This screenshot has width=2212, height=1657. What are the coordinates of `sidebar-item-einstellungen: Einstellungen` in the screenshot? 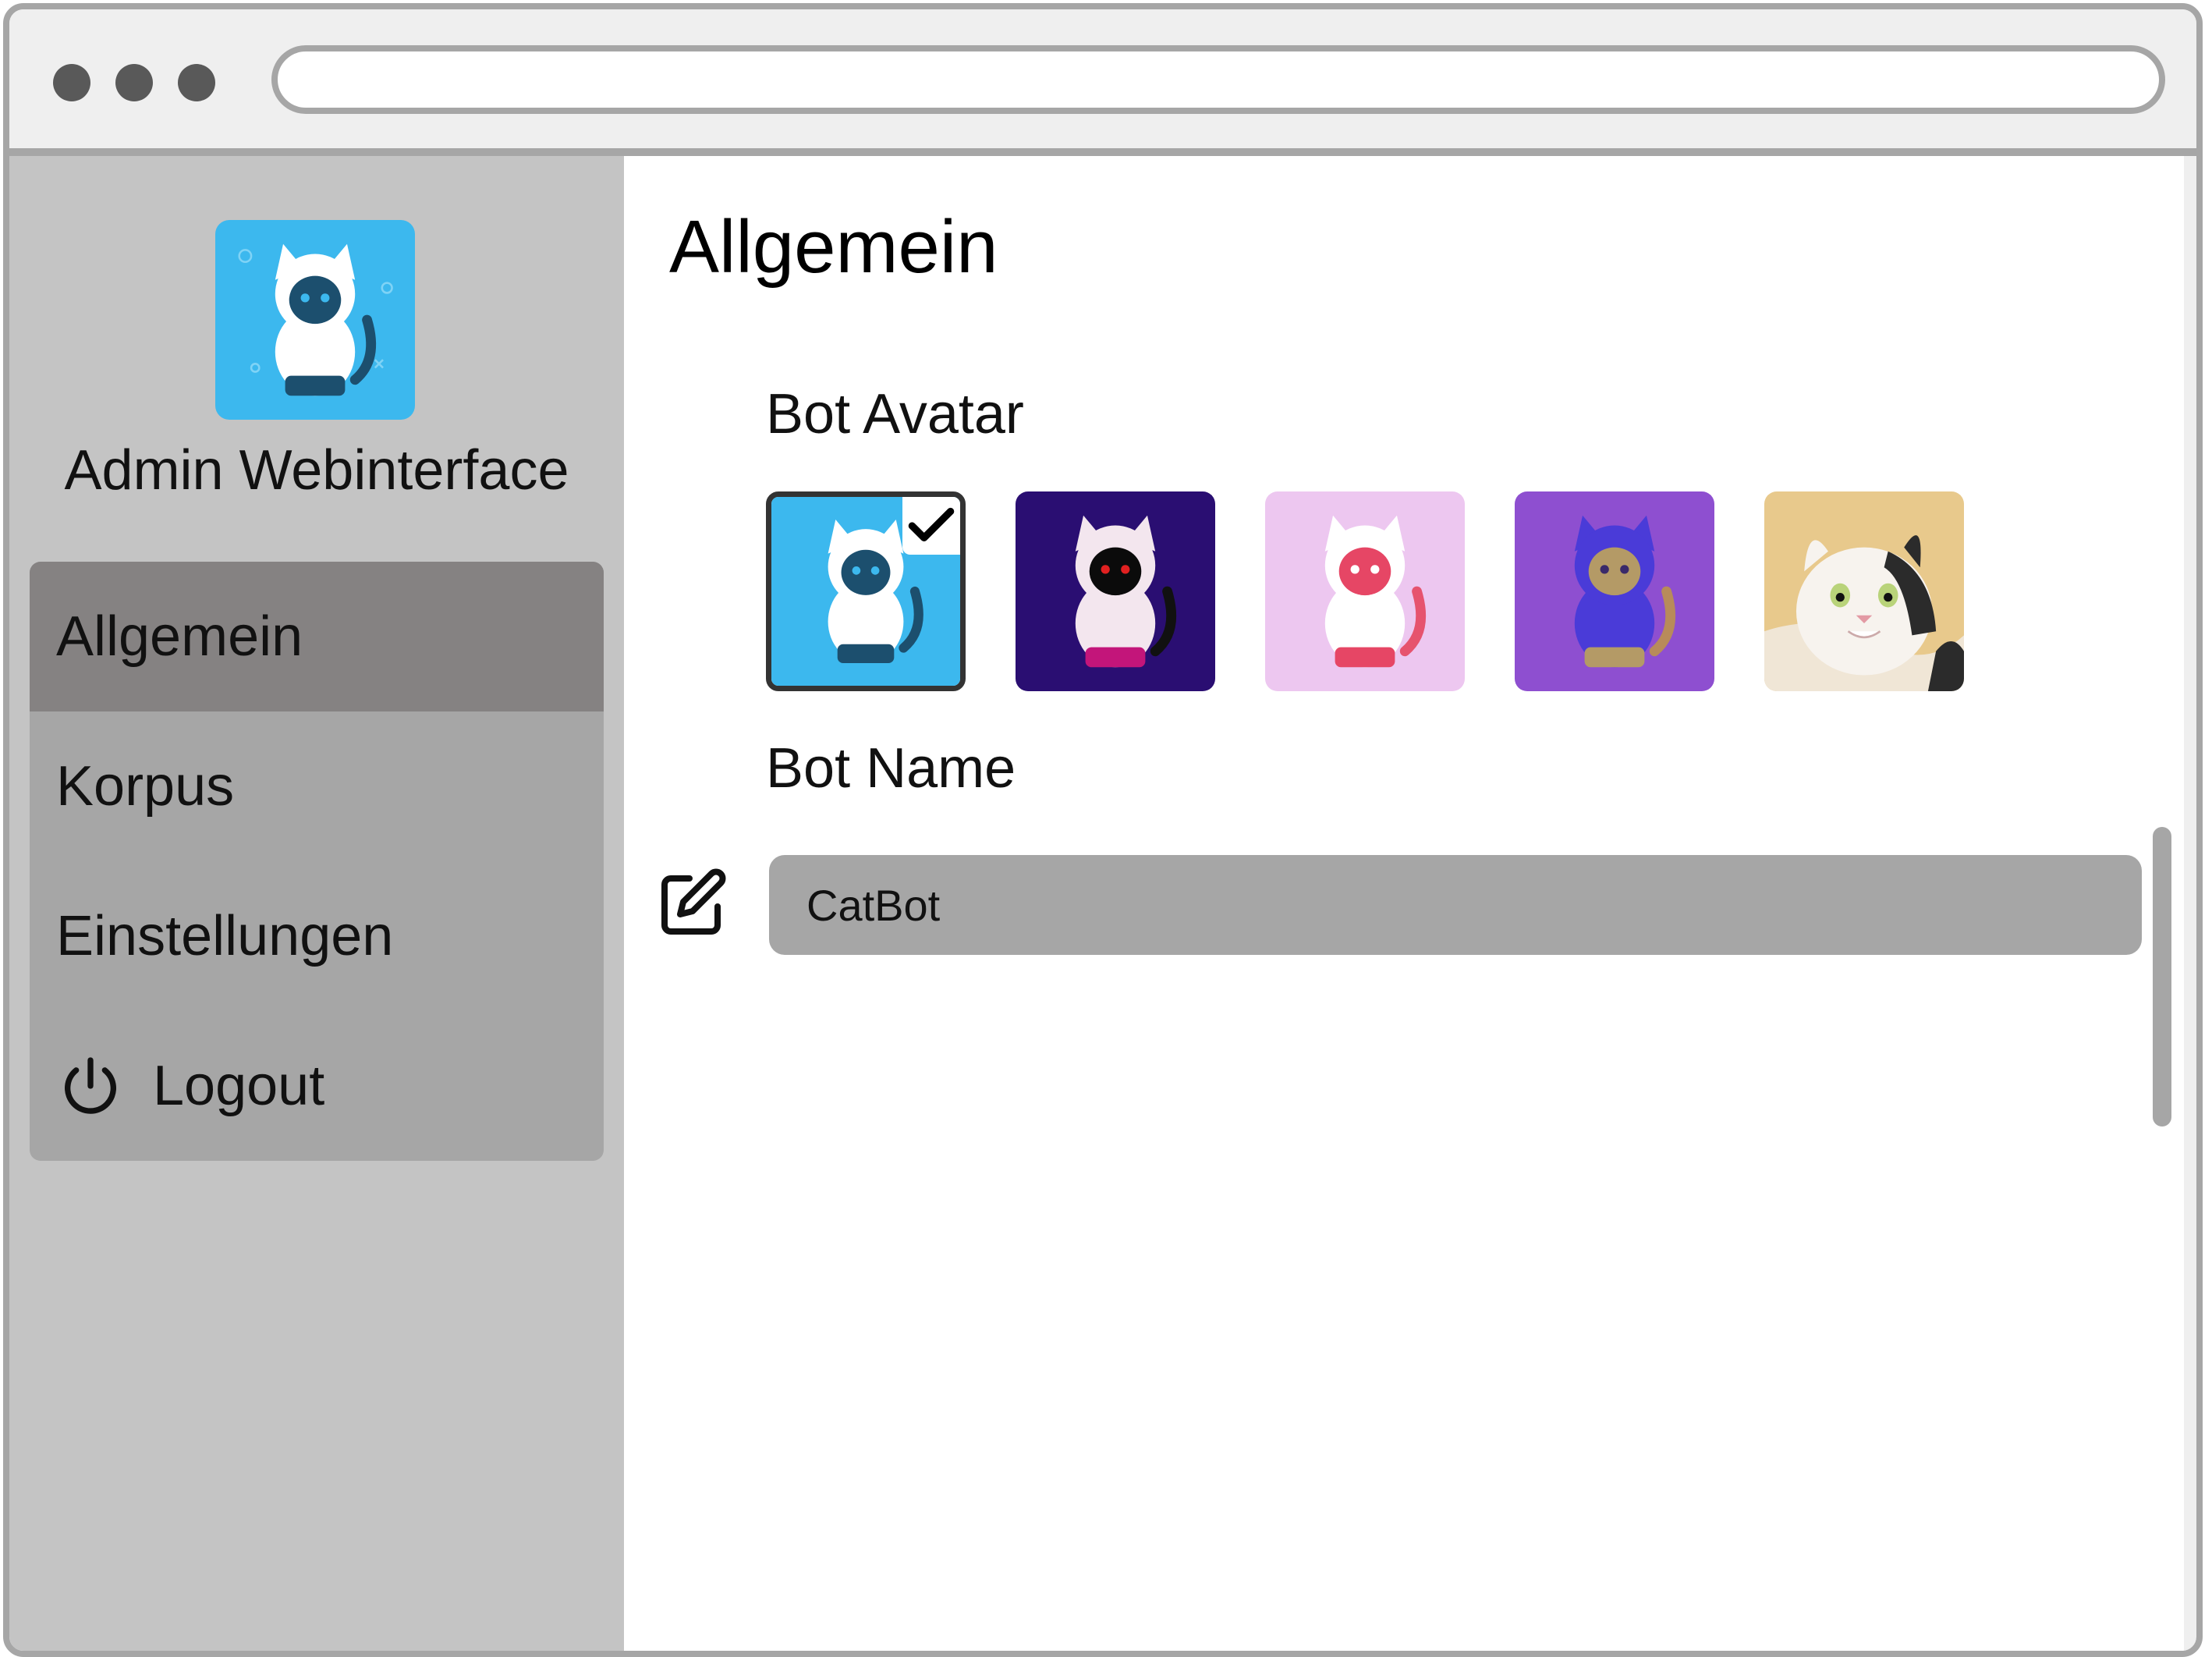 It's located at (317, 936).